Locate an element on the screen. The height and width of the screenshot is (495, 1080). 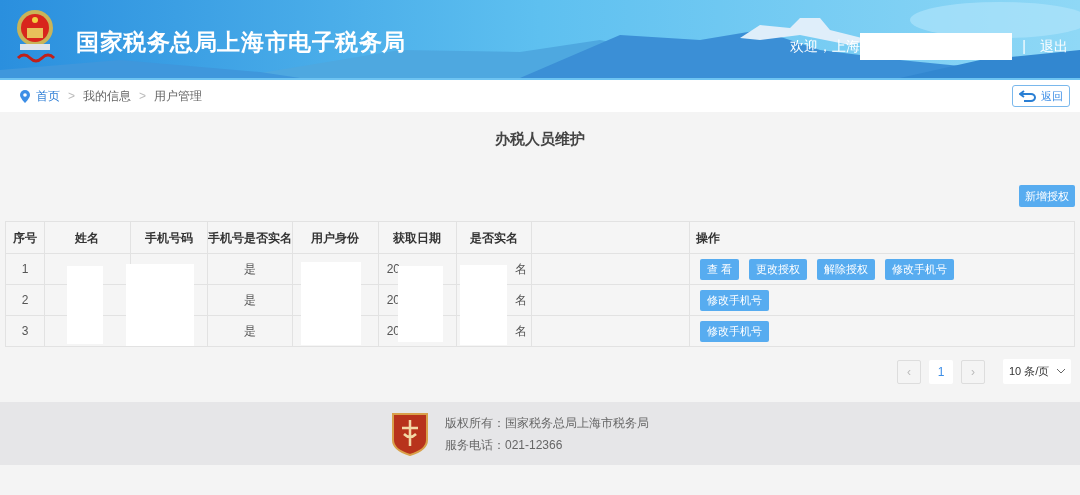
column-header: 操作 is located at coordinates (708, 237).